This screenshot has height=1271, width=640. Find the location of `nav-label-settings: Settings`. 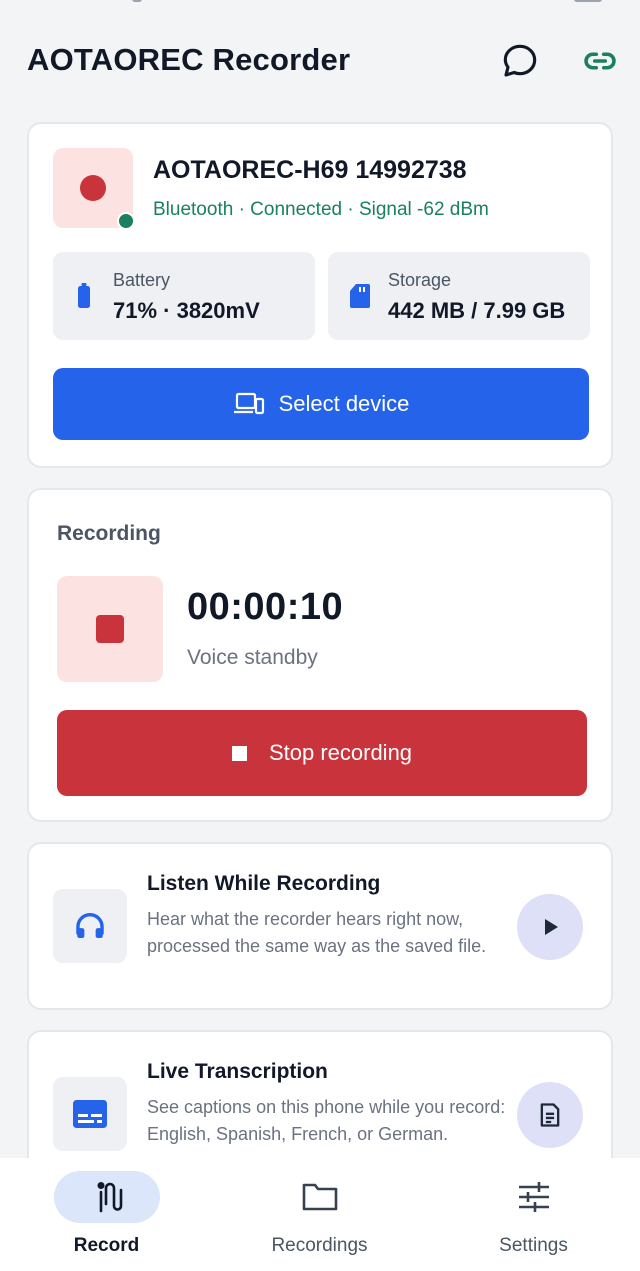

nav-label-settings: Settings is located at coordinates (533, 1245).